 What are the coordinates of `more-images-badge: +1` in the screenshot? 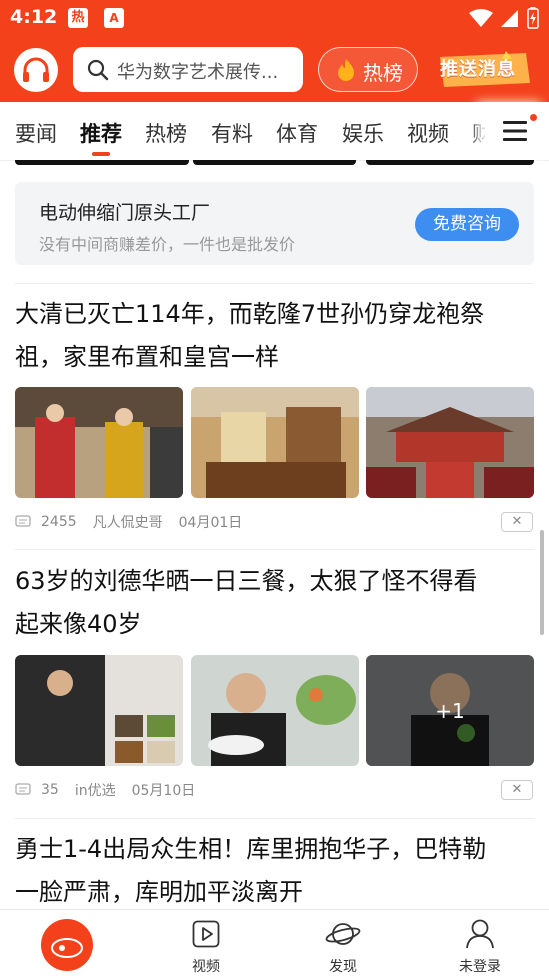 It's located at (450, 710).